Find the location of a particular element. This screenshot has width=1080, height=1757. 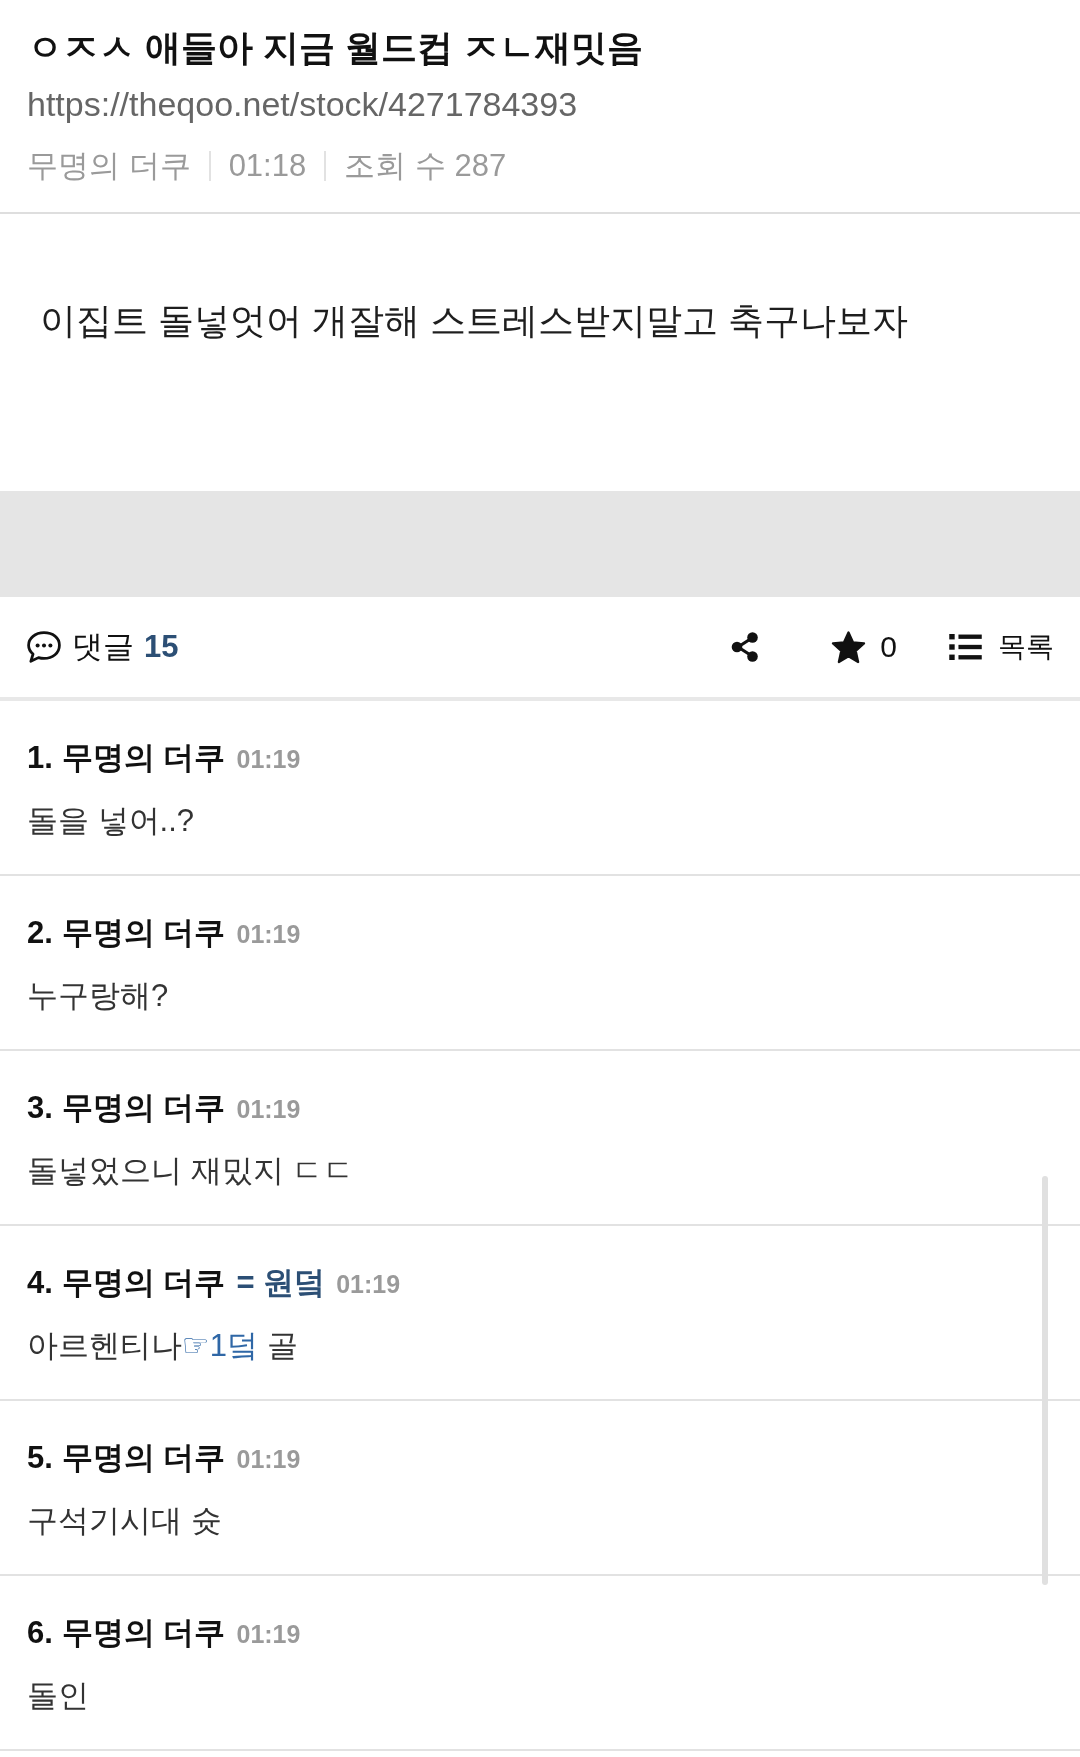

comment-number: 3. is located at coordinates (40, 1108).